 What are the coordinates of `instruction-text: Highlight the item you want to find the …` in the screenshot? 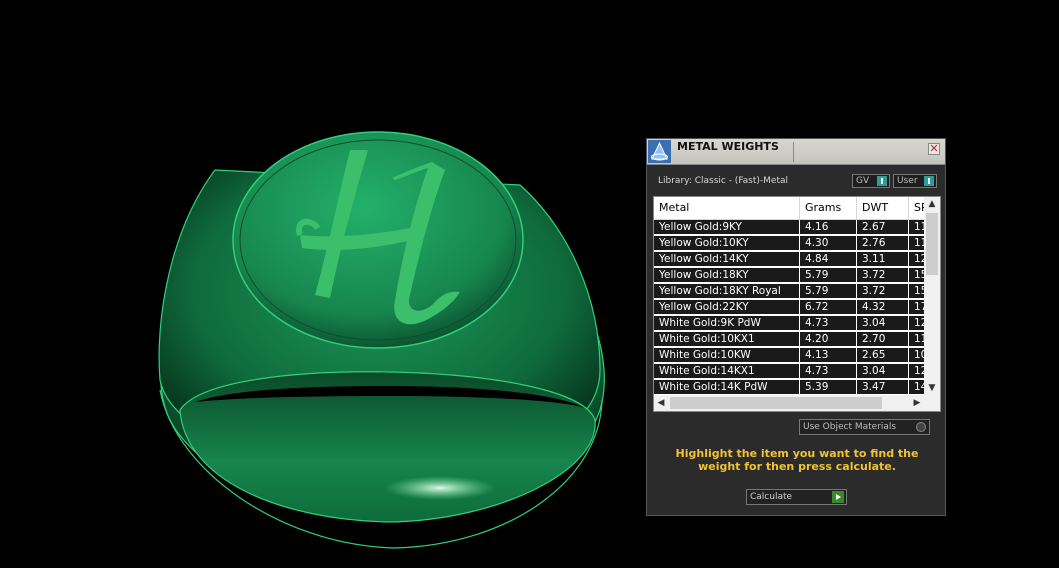 It's located at (797, 460).